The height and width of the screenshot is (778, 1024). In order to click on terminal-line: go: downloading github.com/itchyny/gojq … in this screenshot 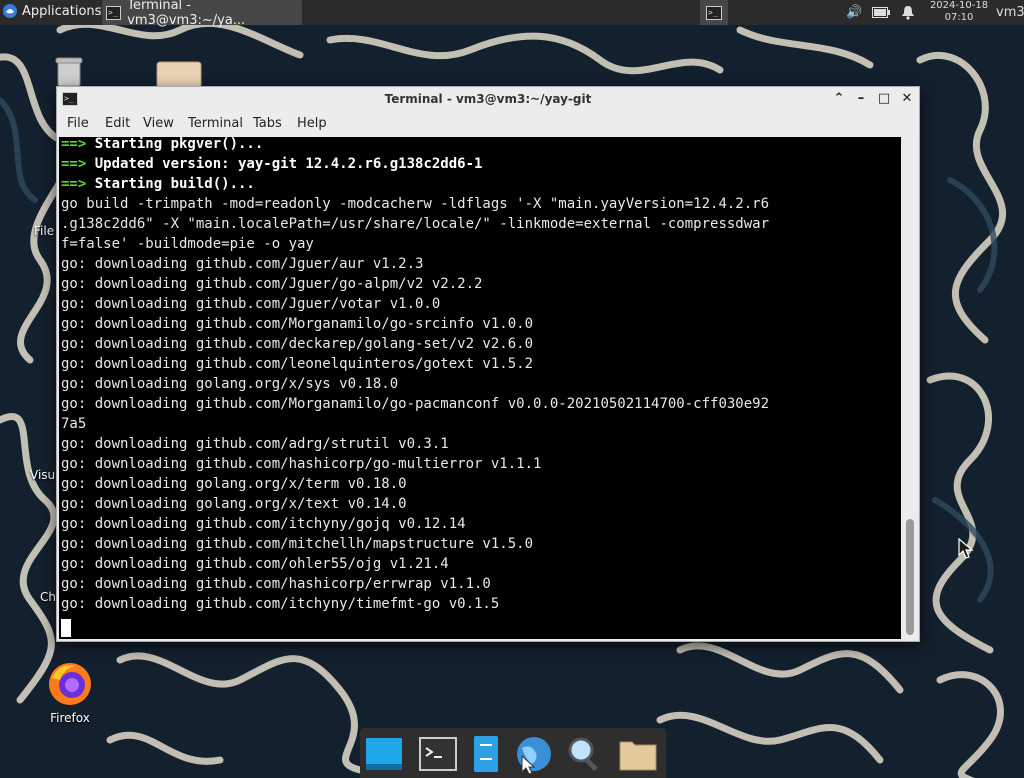, I will do `click(415, 524)`.